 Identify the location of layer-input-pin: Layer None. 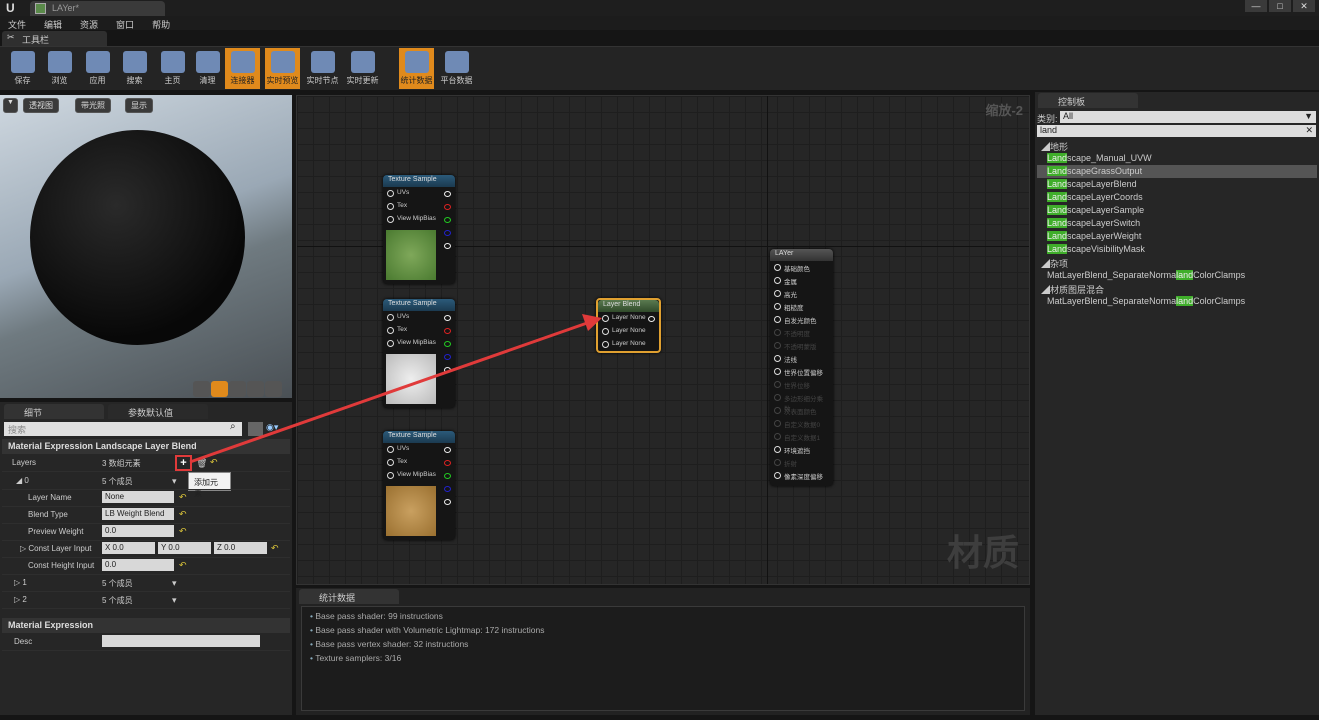
(628, 344).